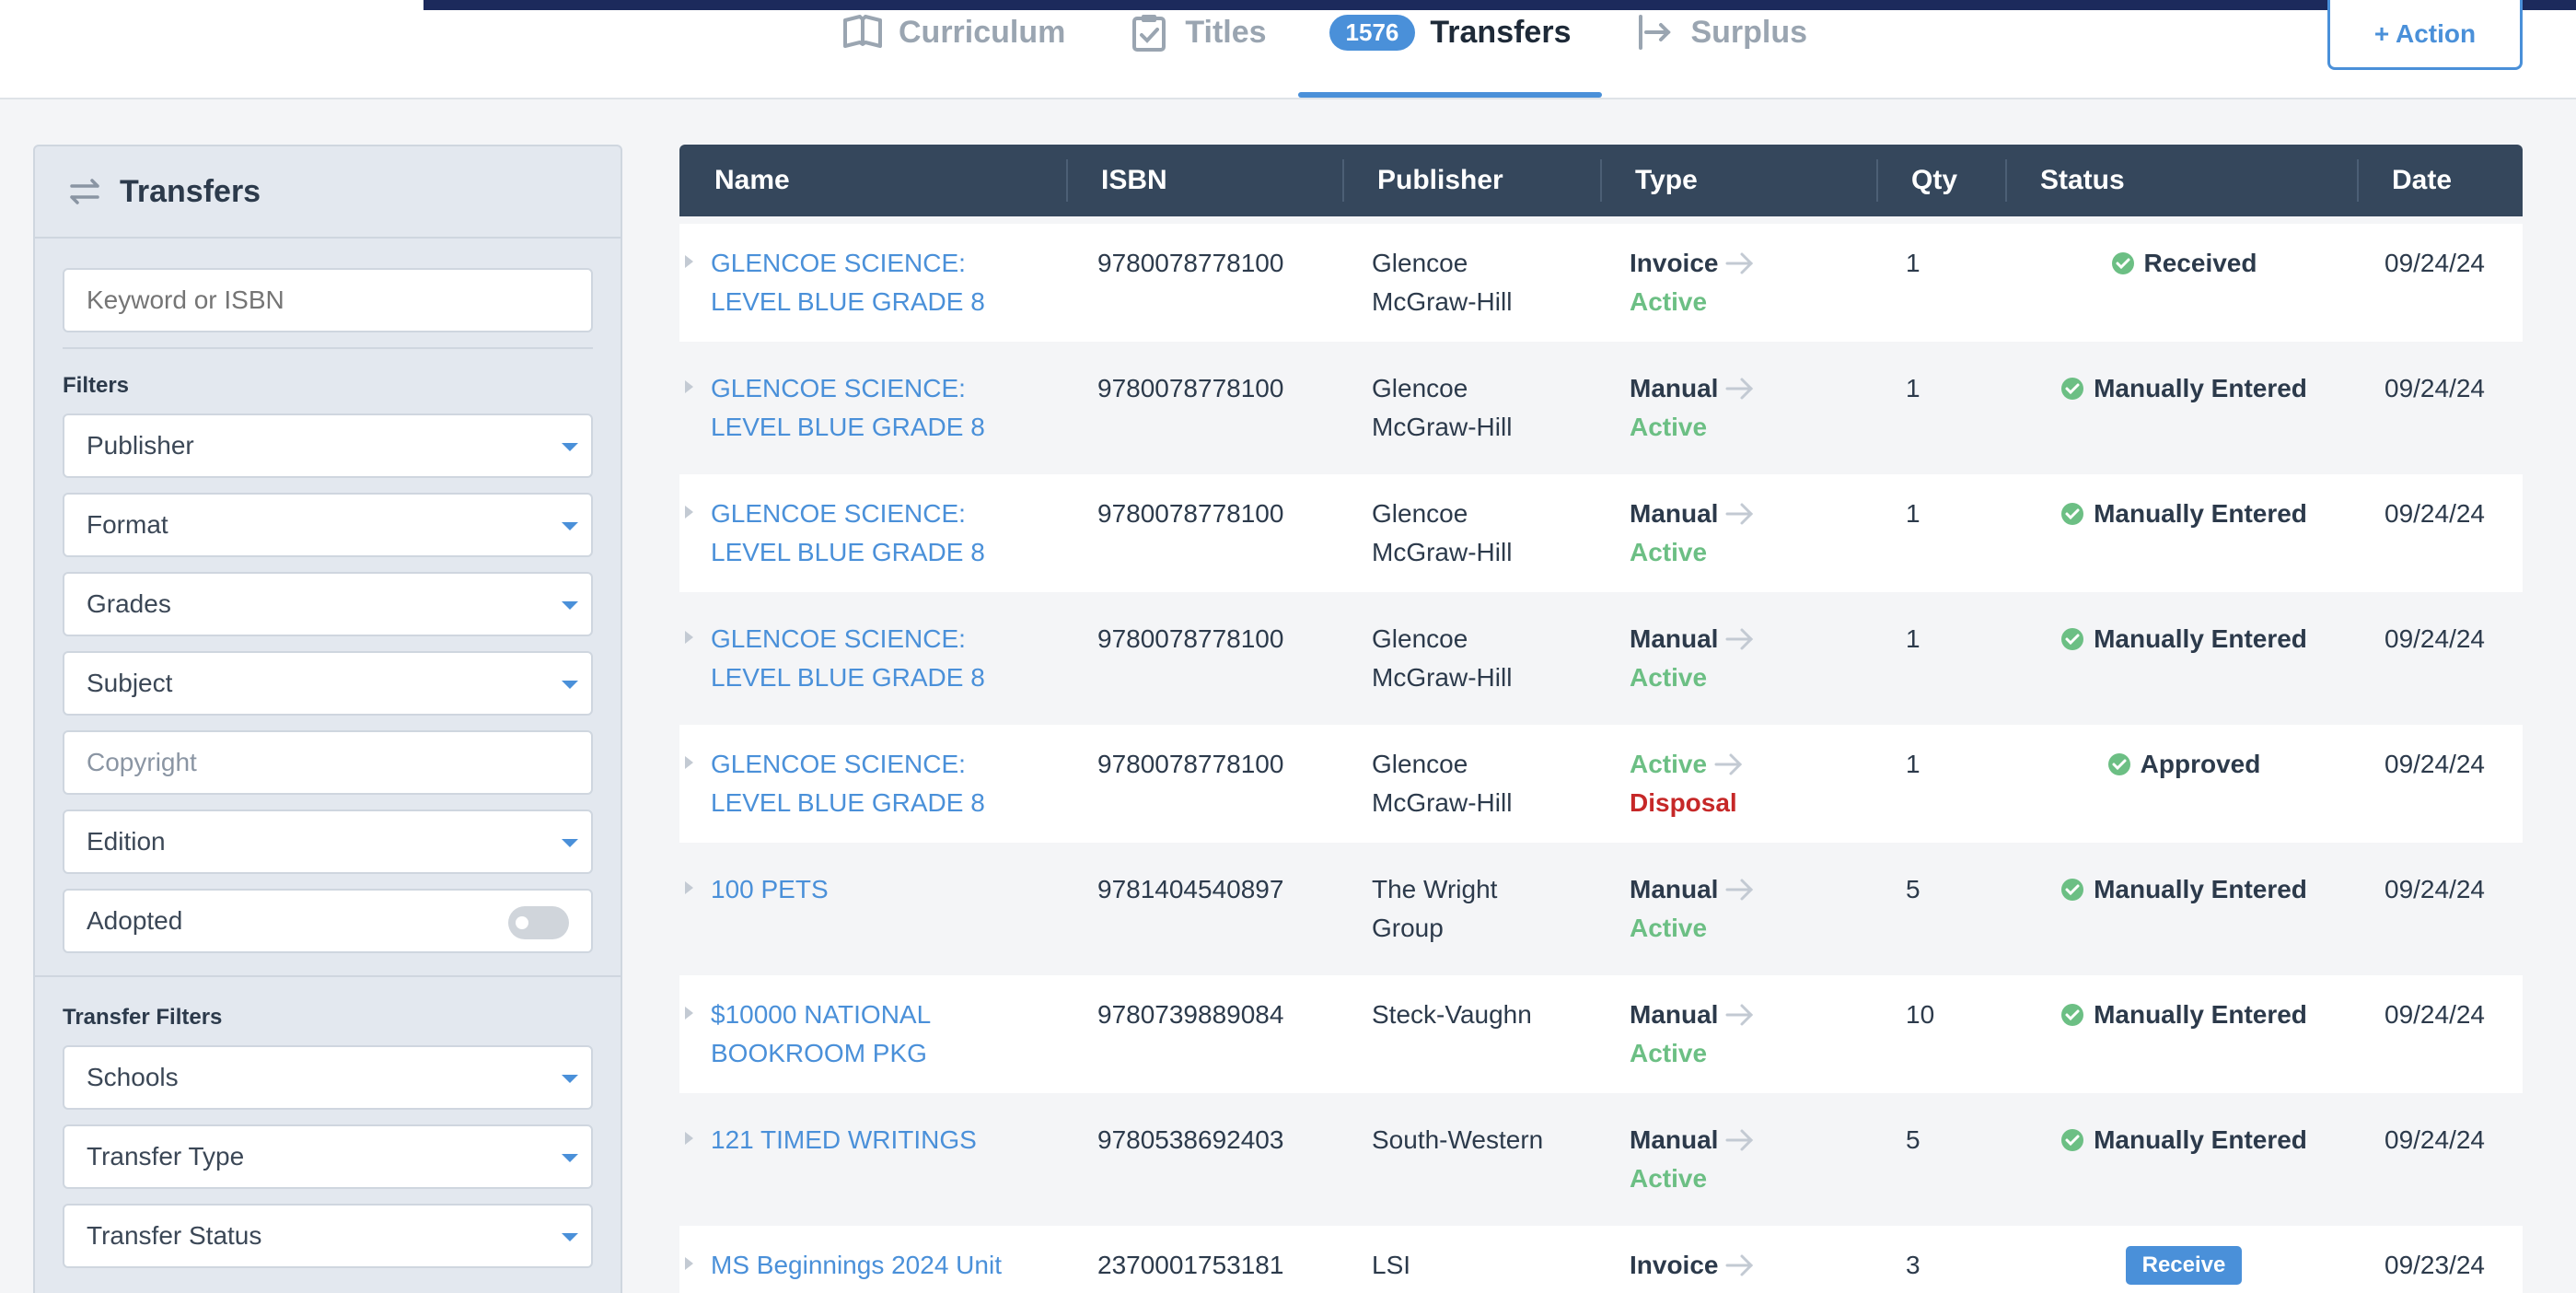 This screenshot has height=1293, width=2576. I want to click on isbn-cell: 9780739889084, so click(1190, 1014).